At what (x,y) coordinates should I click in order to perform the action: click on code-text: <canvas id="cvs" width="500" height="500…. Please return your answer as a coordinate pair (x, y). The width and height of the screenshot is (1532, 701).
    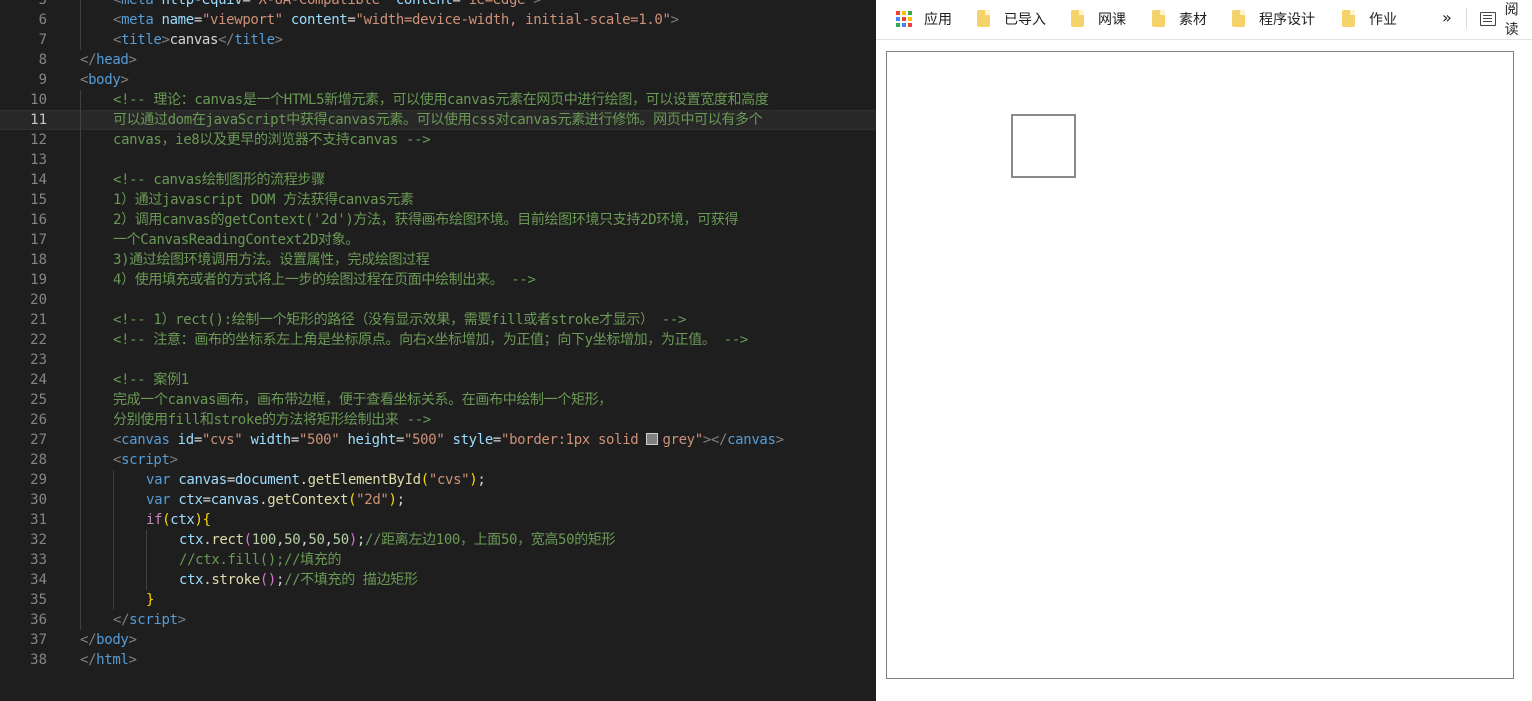
    Looking at the image, I should click on (448, 440).